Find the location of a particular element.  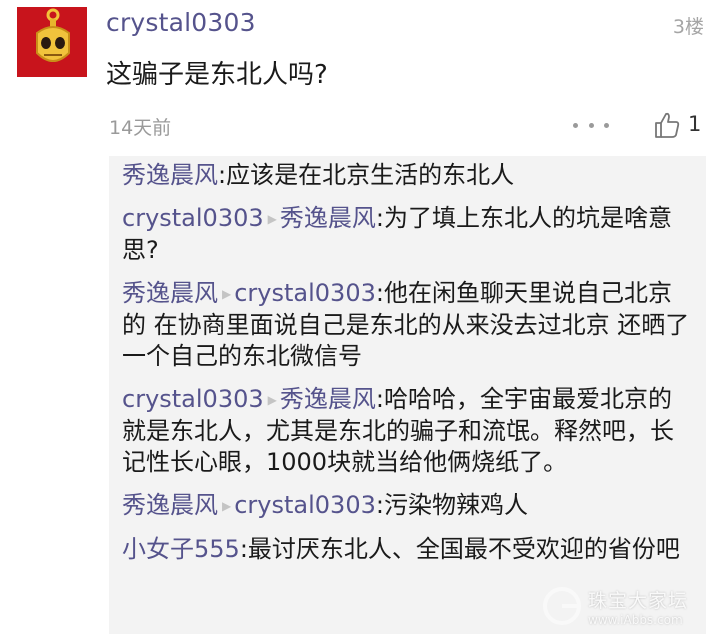

more-dots-icon is located at coordinates (591, 125).